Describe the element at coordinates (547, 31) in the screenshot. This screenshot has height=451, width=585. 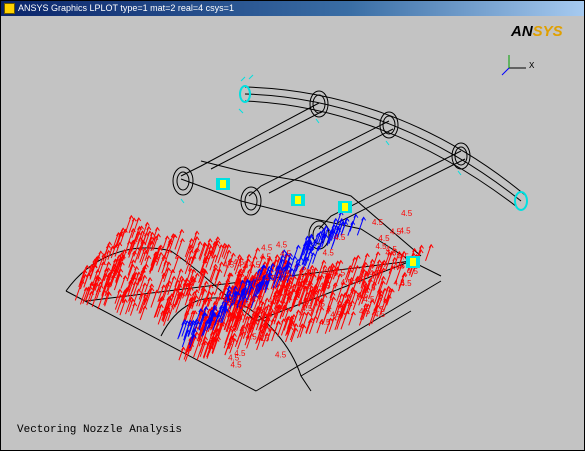
I see `logo-part-sys: SYS` at that location.